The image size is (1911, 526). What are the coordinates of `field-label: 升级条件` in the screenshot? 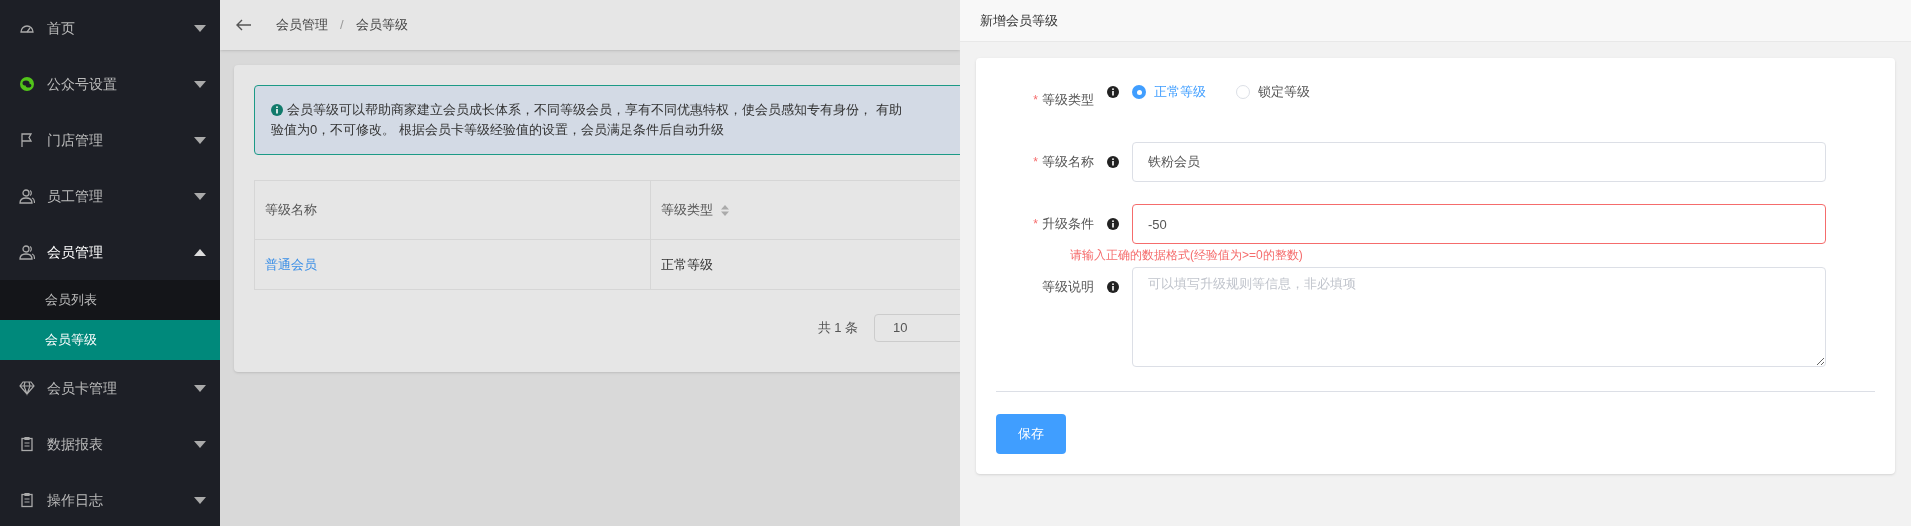 It's located at (1068, 224).